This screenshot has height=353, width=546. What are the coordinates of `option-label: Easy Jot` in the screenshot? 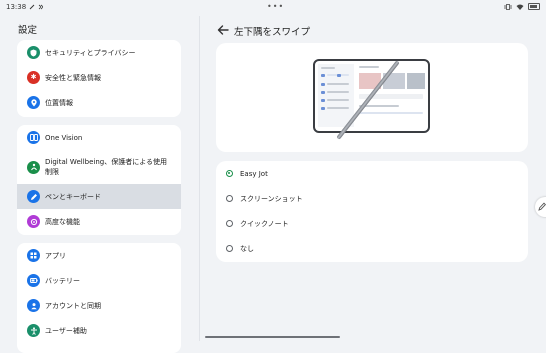 It's located at (254, 173).